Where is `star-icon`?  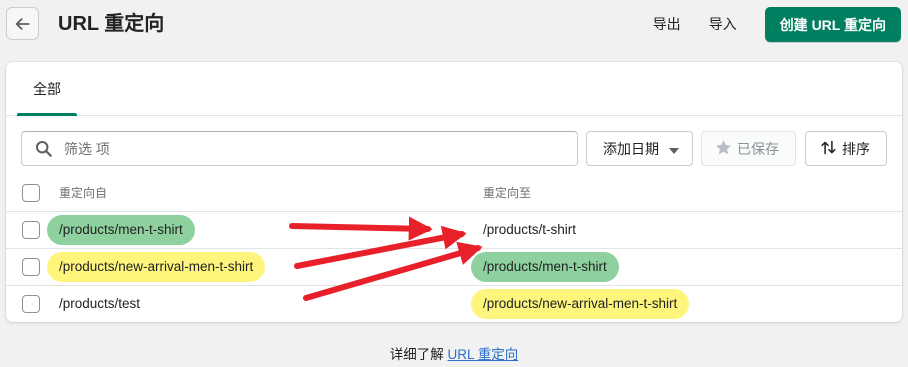 star-icon is located at coordinates (723, 149).